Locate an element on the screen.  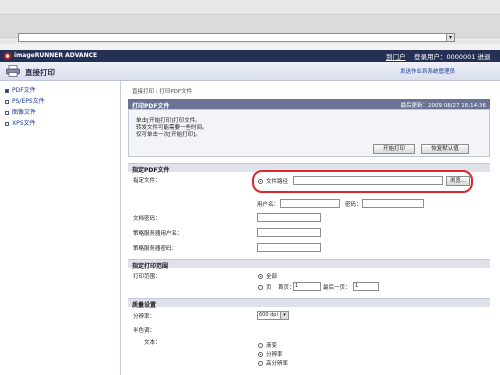
login-status: 登录用户：0000001 进退 is located at coordinates (452, 57).